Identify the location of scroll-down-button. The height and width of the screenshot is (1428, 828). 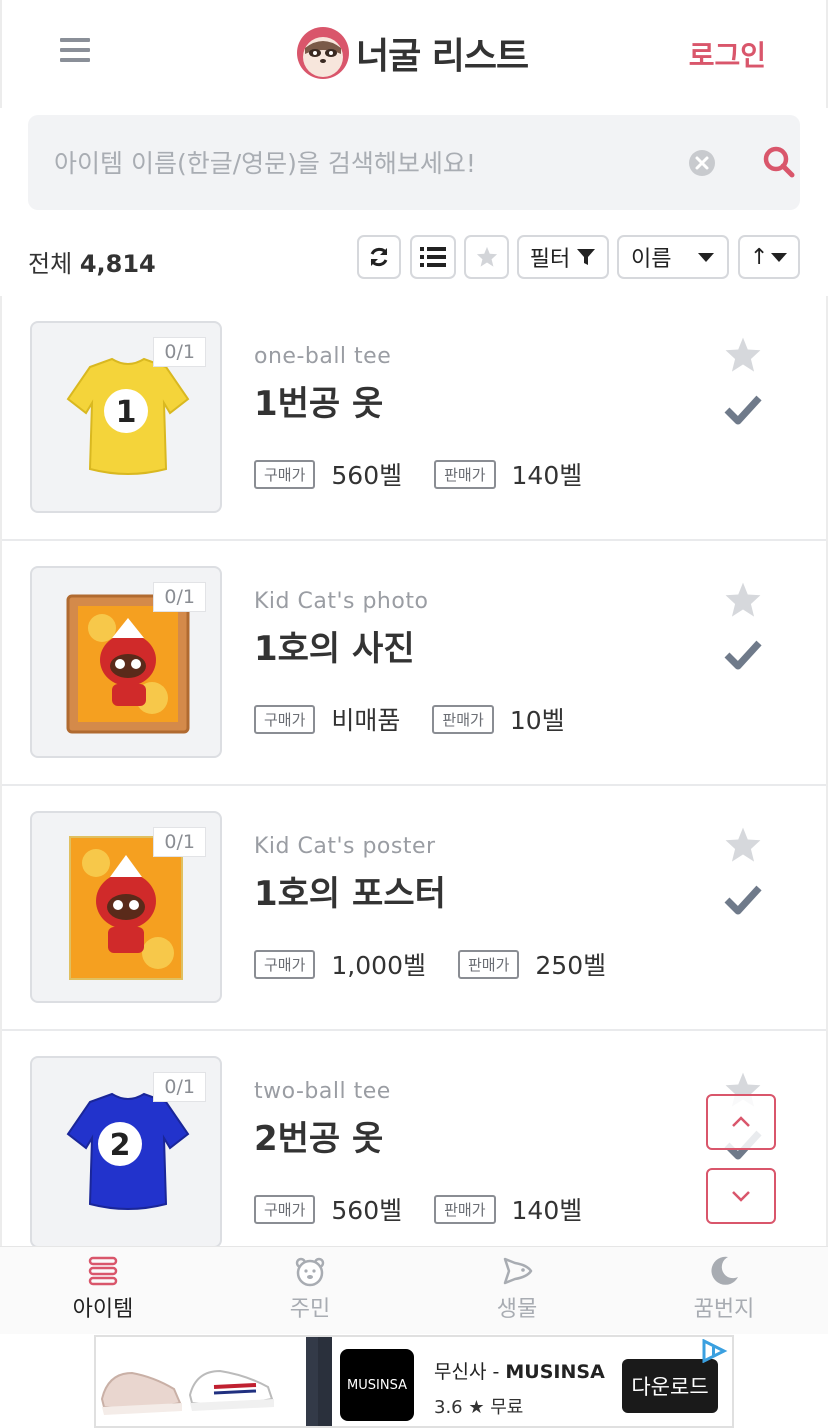
(741, 1196).